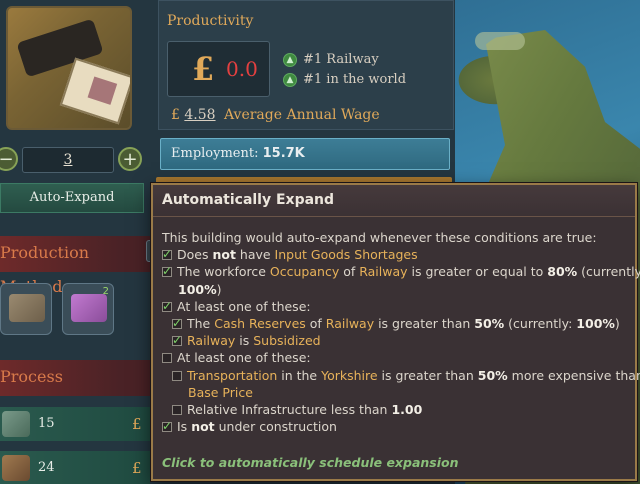 This screenshot has width=640, height=484. I want to click on rank-railway: ▲ #1 Railway, so click(331, 59).